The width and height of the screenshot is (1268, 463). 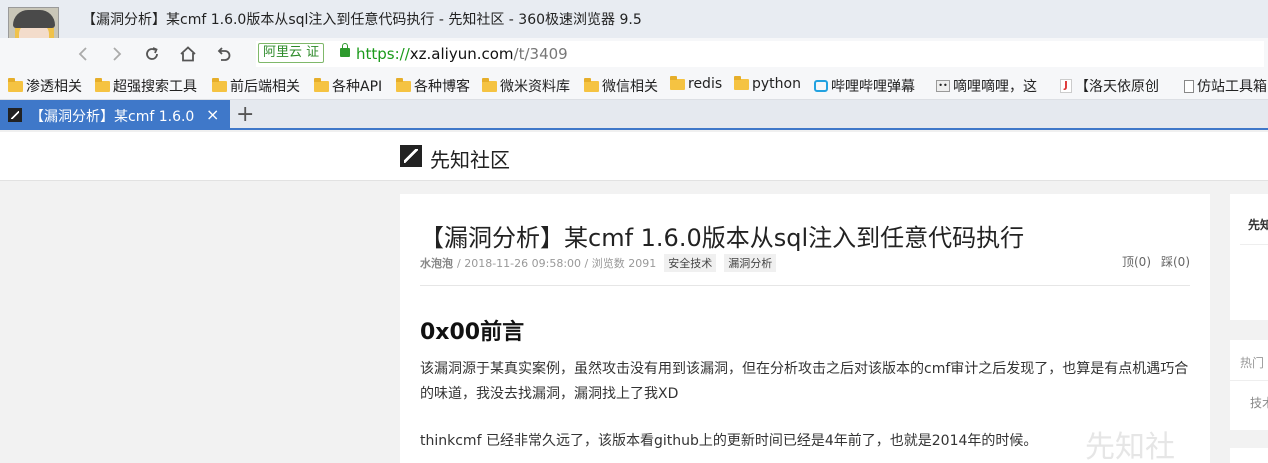 I want to click on site-header: 先知社区, so click(x=634, y=156).